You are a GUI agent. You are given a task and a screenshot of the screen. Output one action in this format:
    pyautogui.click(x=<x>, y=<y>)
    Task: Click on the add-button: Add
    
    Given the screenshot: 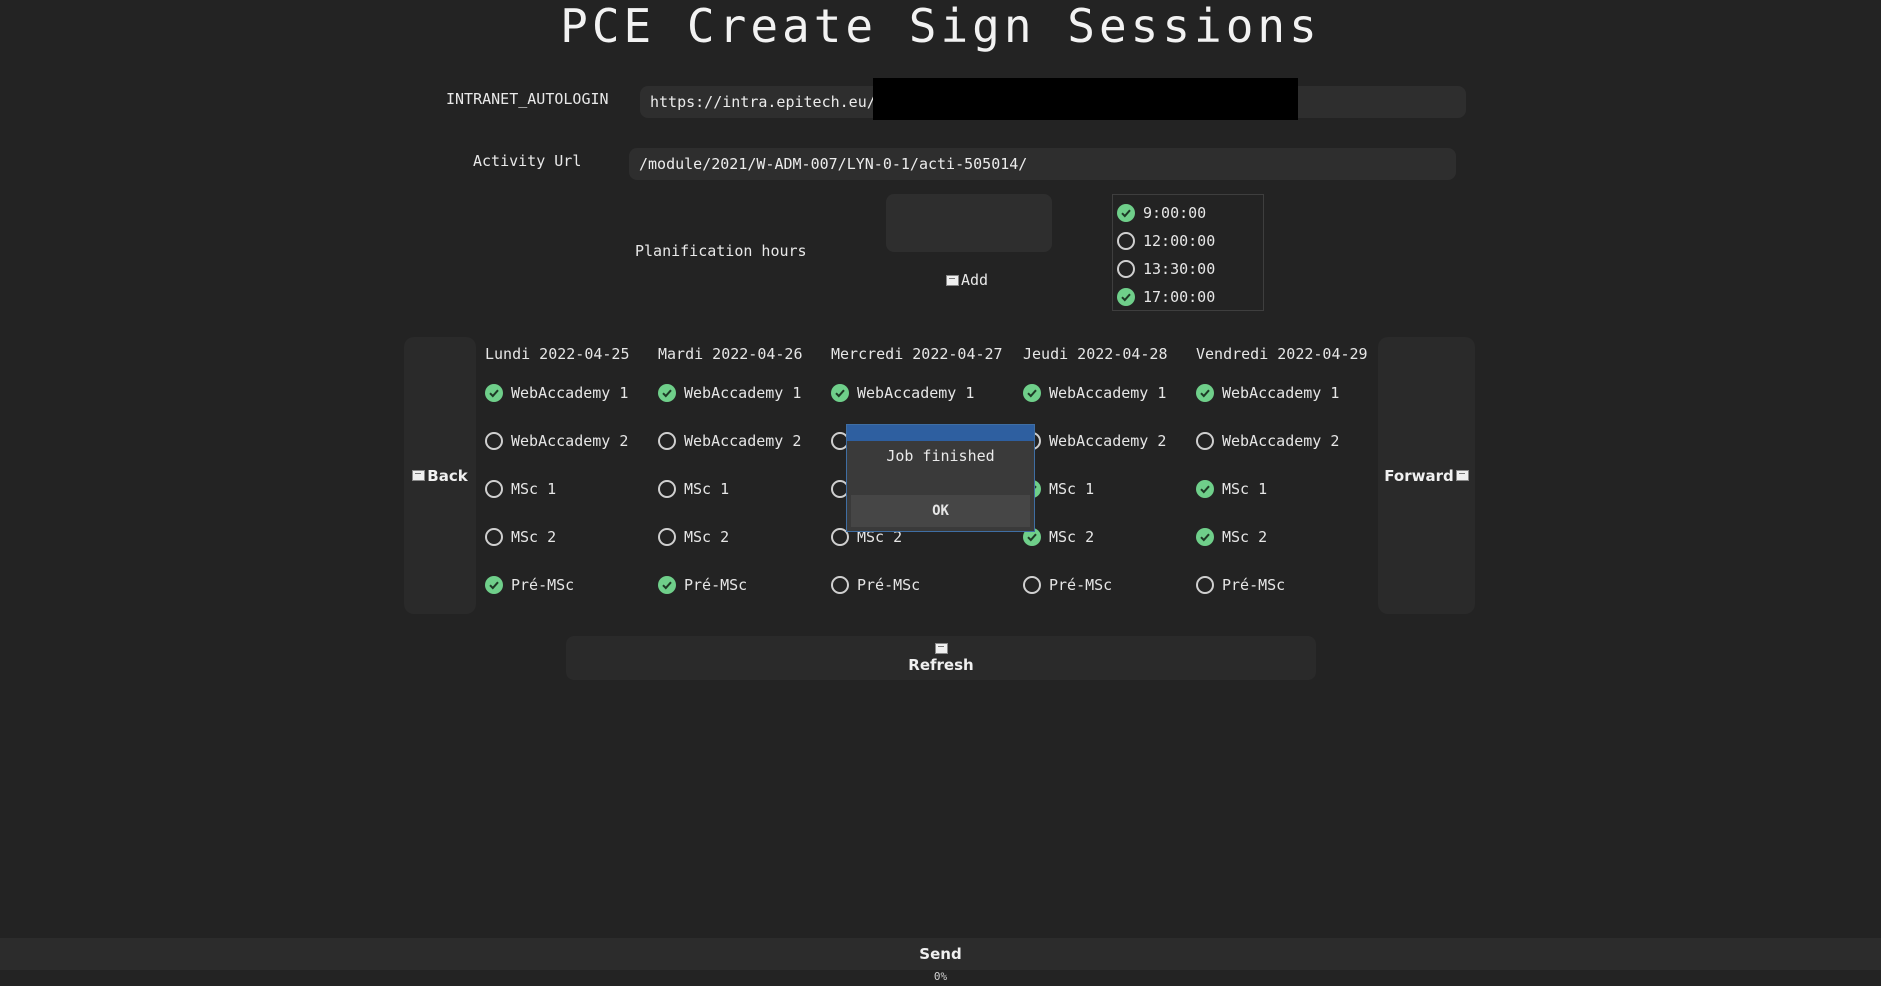 What is the action you would take?
    pyautogui.click(x=967, y=280)
    